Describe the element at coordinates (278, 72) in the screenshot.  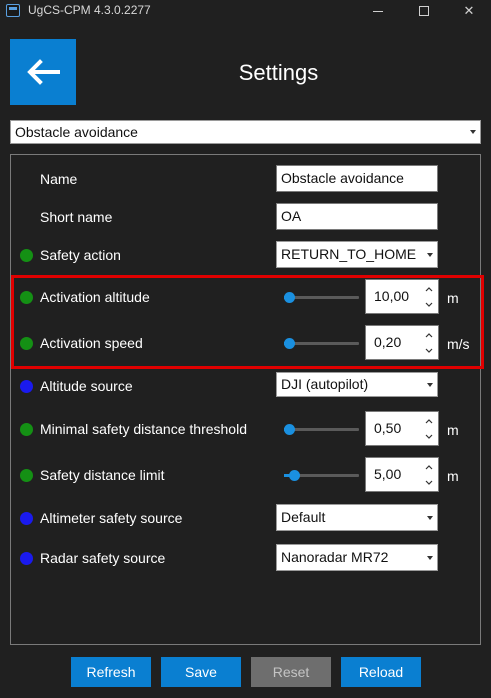
I see `page-title: Settings` at that location.